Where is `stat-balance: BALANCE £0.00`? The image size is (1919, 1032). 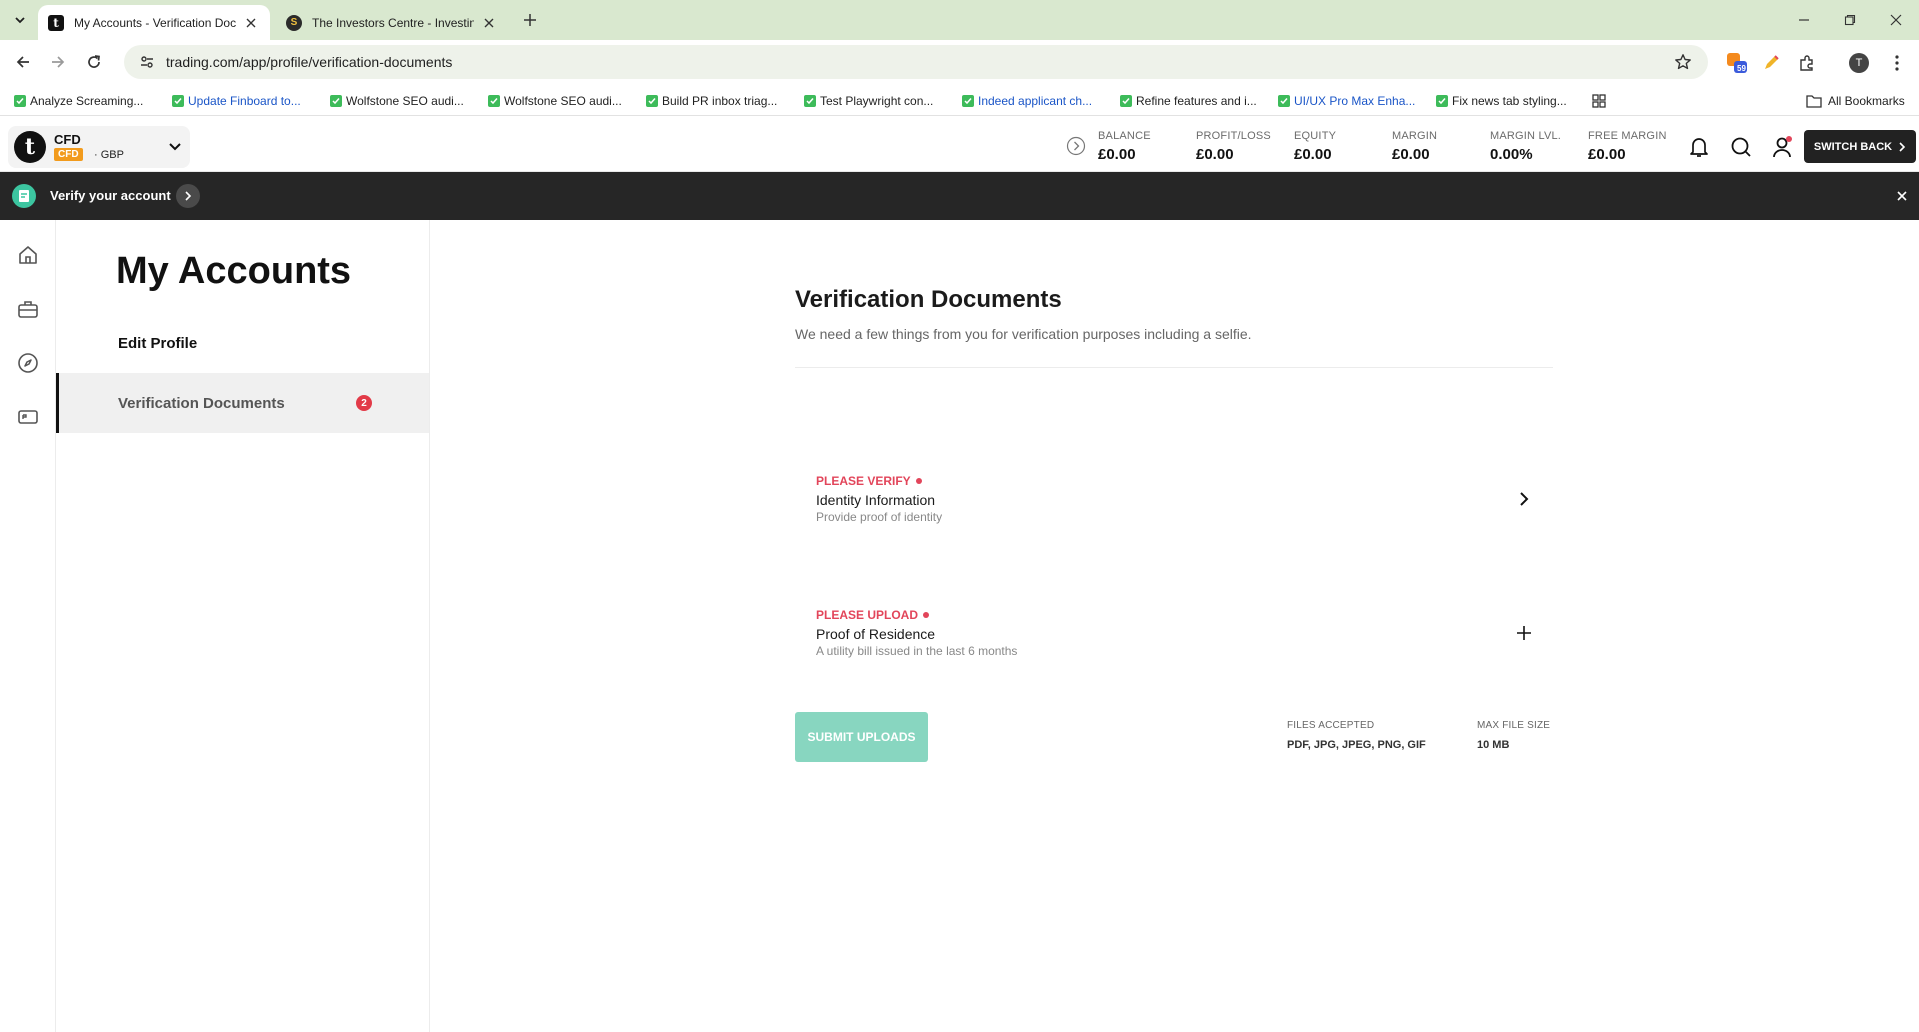 stat-balance: BALANCE £0.00 is located at coordinates (1124, 146).